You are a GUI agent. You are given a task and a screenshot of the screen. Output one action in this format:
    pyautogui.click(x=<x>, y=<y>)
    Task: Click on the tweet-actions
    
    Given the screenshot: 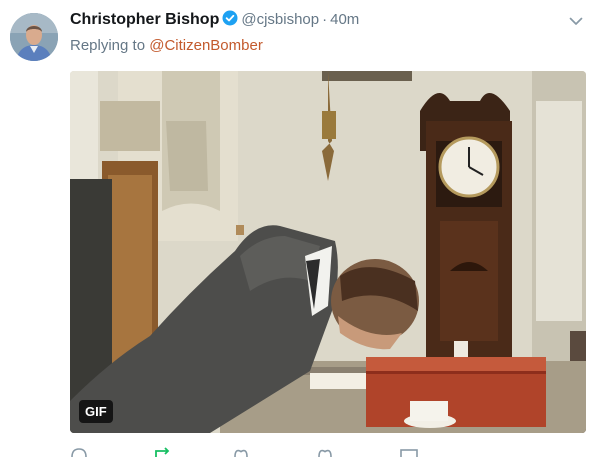 What is the action you would take?
    pyautogui.click(x=330, y=452)
    